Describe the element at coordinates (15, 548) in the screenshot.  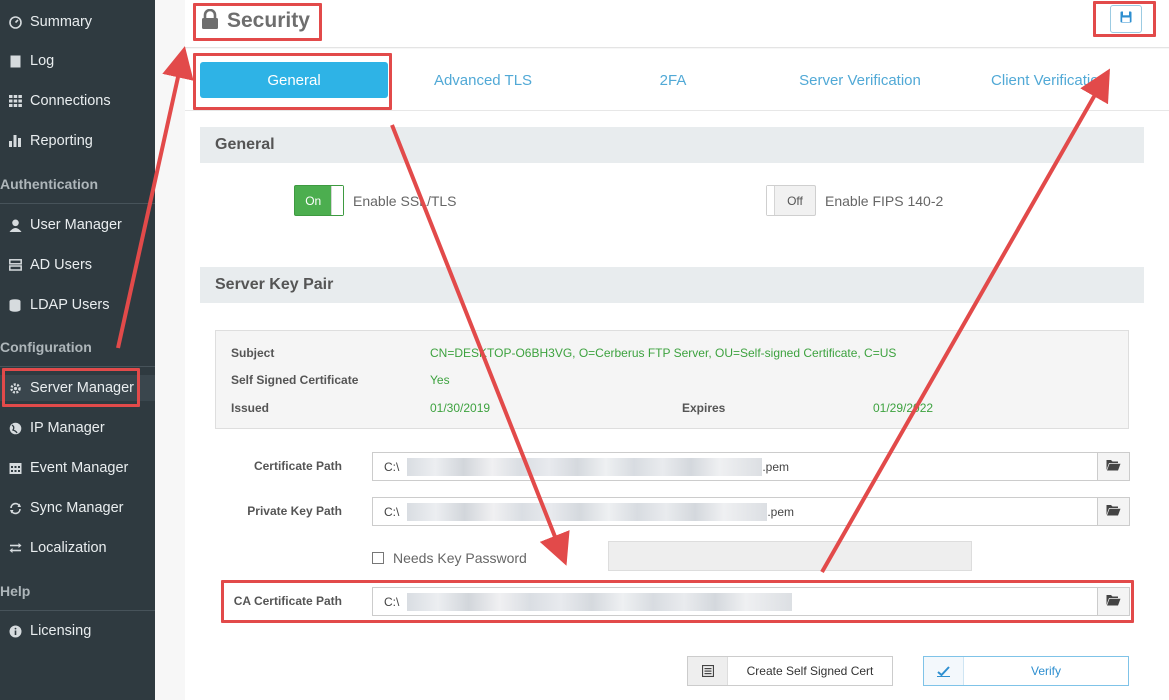
I see `exchange-icon` at that location.